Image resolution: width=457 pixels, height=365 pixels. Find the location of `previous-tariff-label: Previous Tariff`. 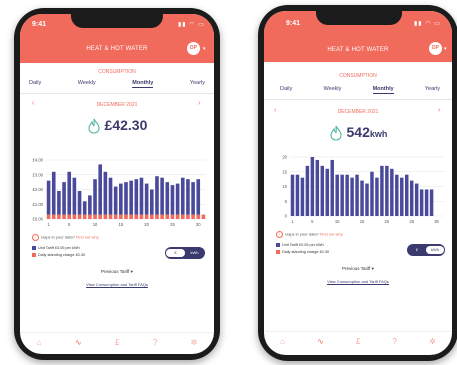

previous-tariff-label: Previous Tariff is located at coordinates (115, 271).